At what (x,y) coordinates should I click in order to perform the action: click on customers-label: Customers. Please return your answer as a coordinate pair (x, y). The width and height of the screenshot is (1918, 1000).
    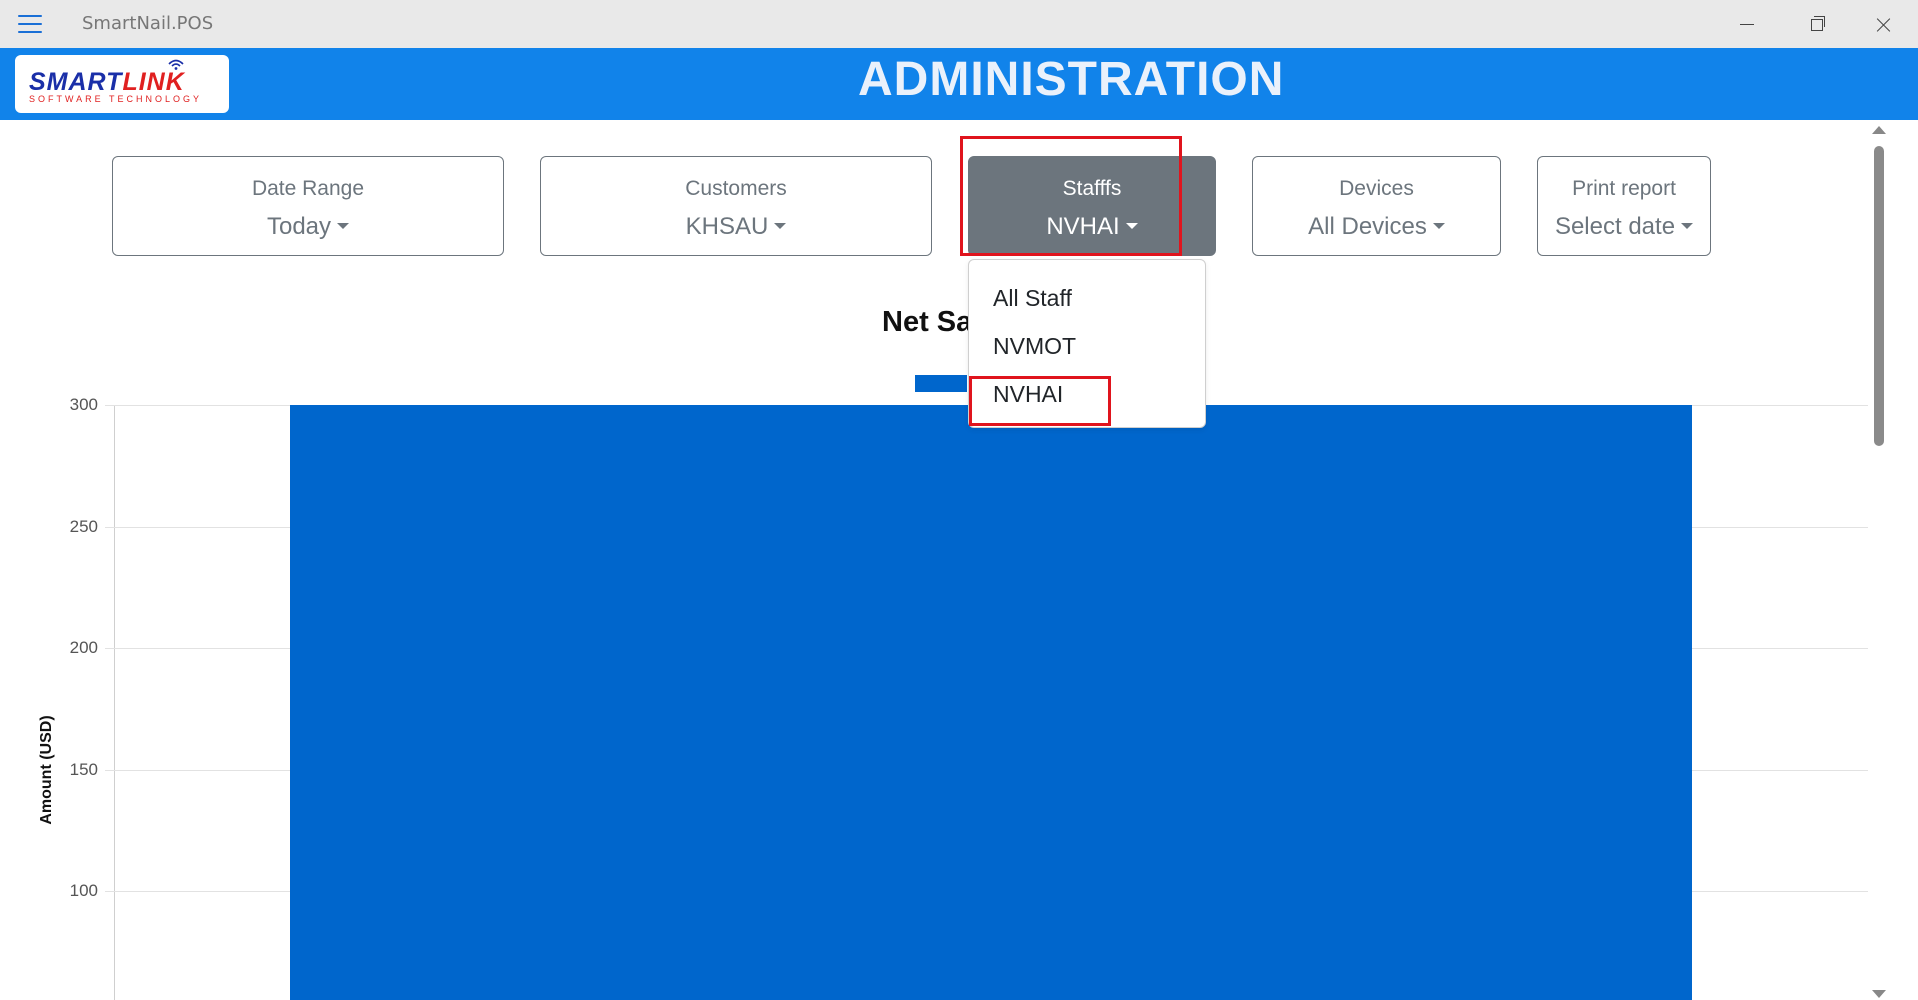
    Looking at the image, I should click on (736, 188).